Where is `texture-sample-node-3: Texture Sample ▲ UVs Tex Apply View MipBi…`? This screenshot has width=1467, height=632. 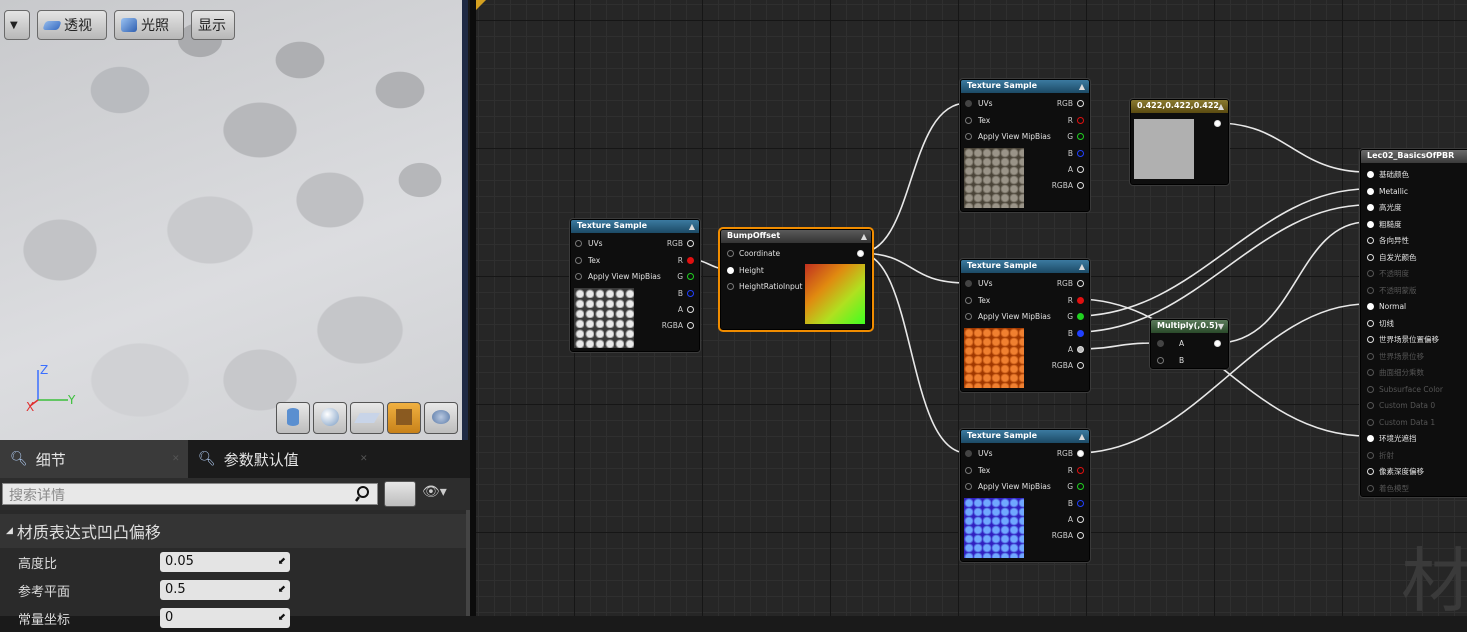
texture-sample-node-3: Texture Sample ▲ UVs Tex Apply View MipBi… is located at coordinates (1025, 325).